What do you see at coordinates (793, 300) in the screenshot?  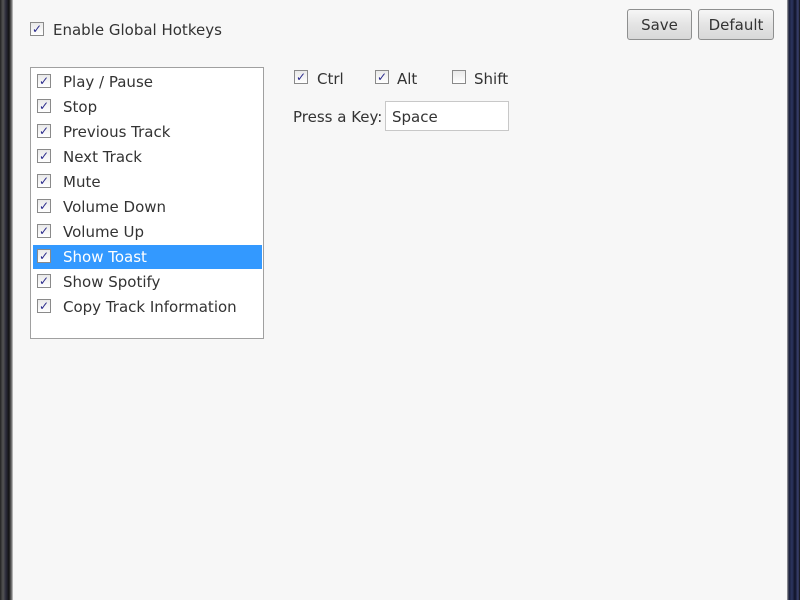 I see `window-border-right` at bounding box center [793, 300].